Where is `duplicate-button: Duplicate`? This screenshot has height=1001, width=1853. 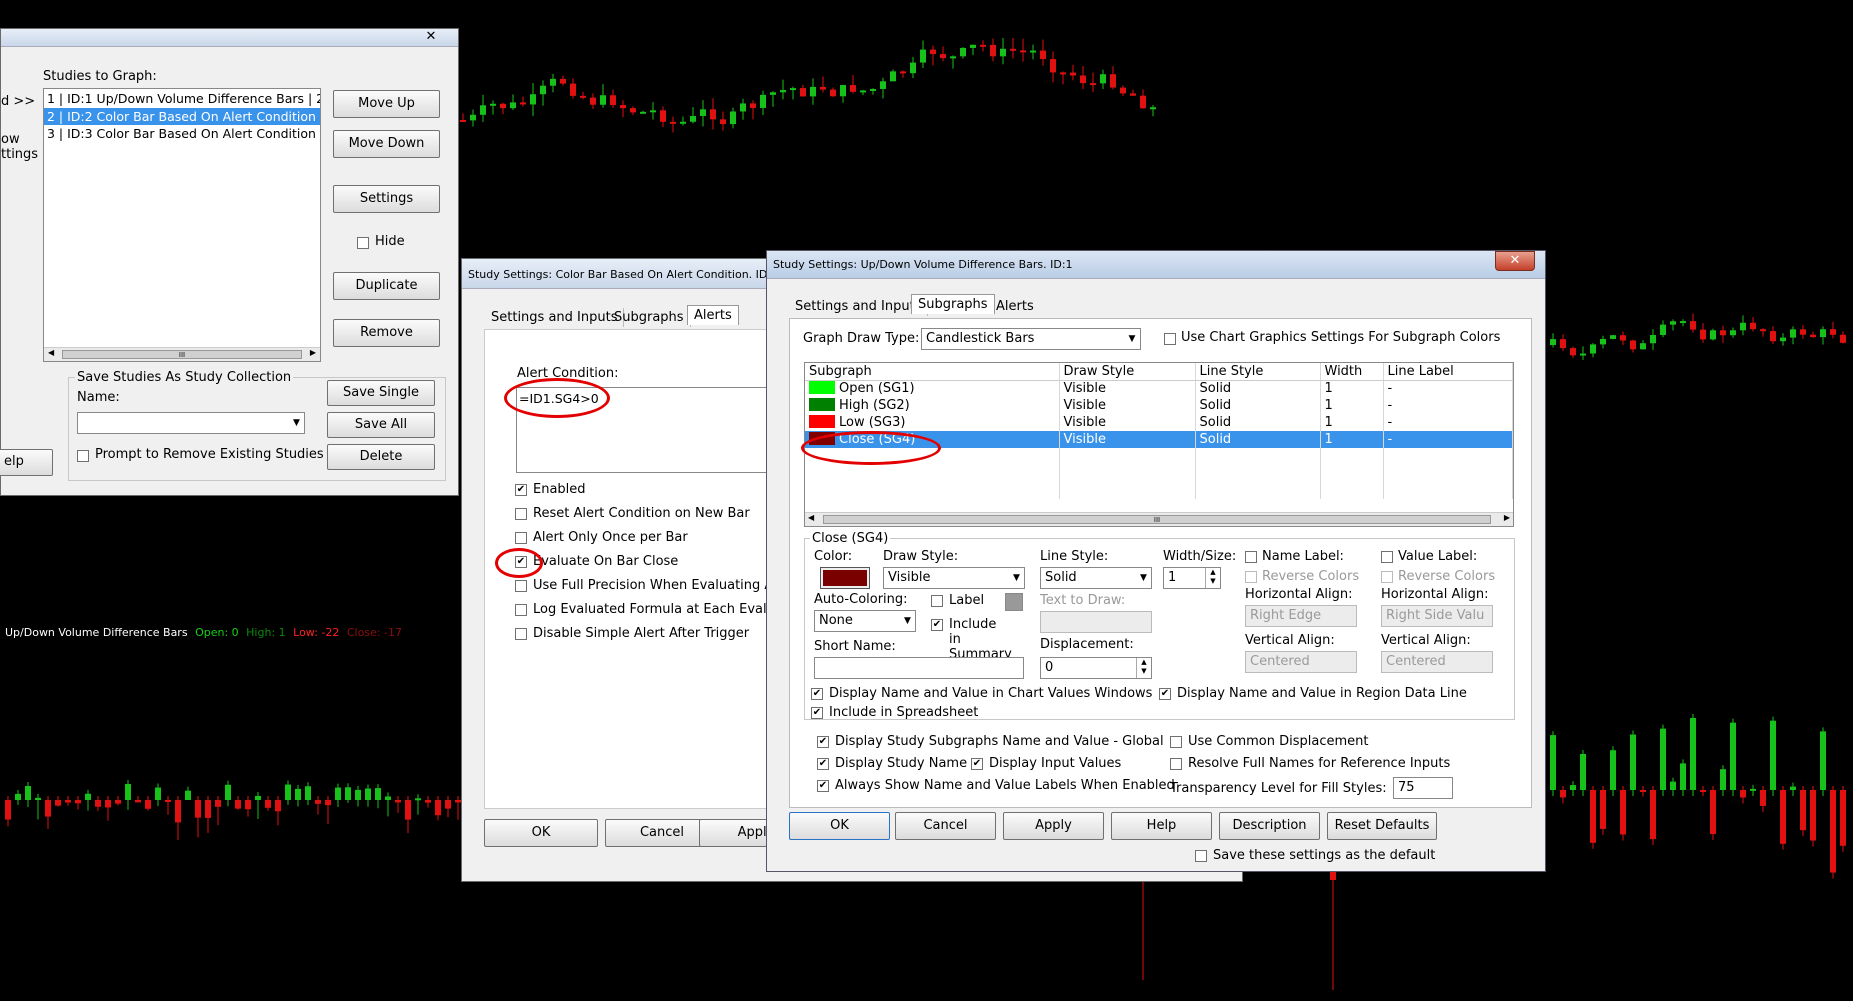
duplicate-button: Duplicate is located at coordinates (386, 286).